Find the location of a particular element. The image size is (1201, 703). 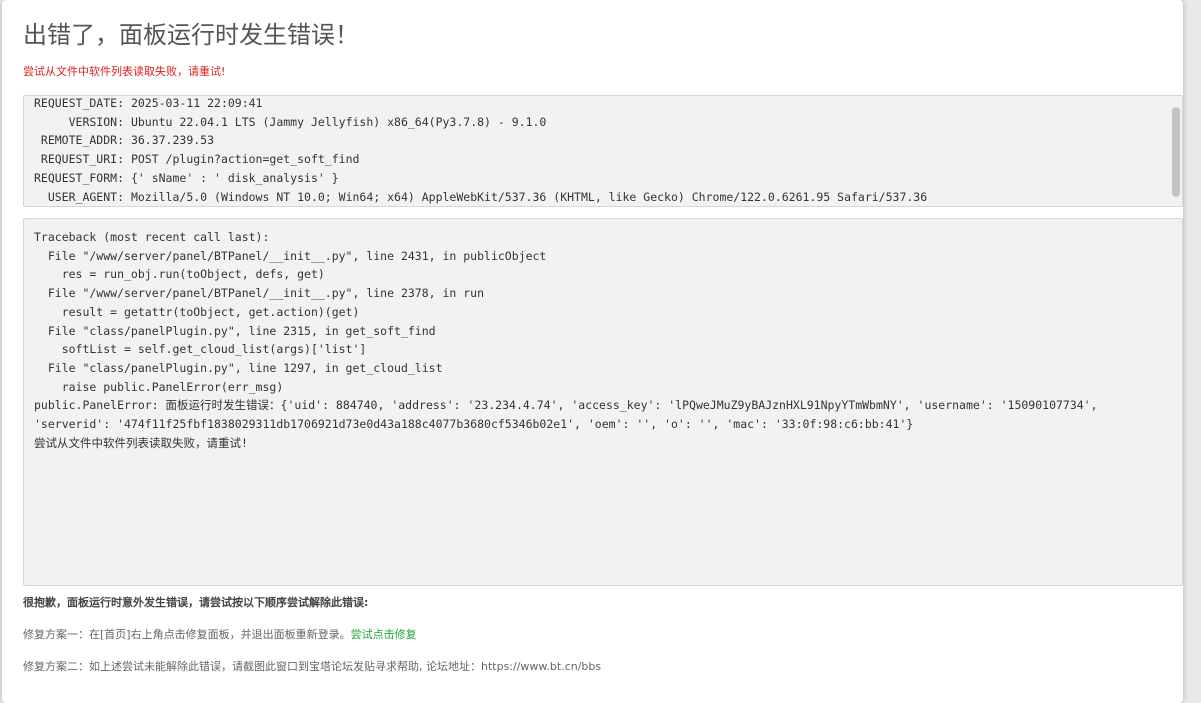

request-info-value: 2025-03-11 22:09:41 is located at coordinates (196, 103).